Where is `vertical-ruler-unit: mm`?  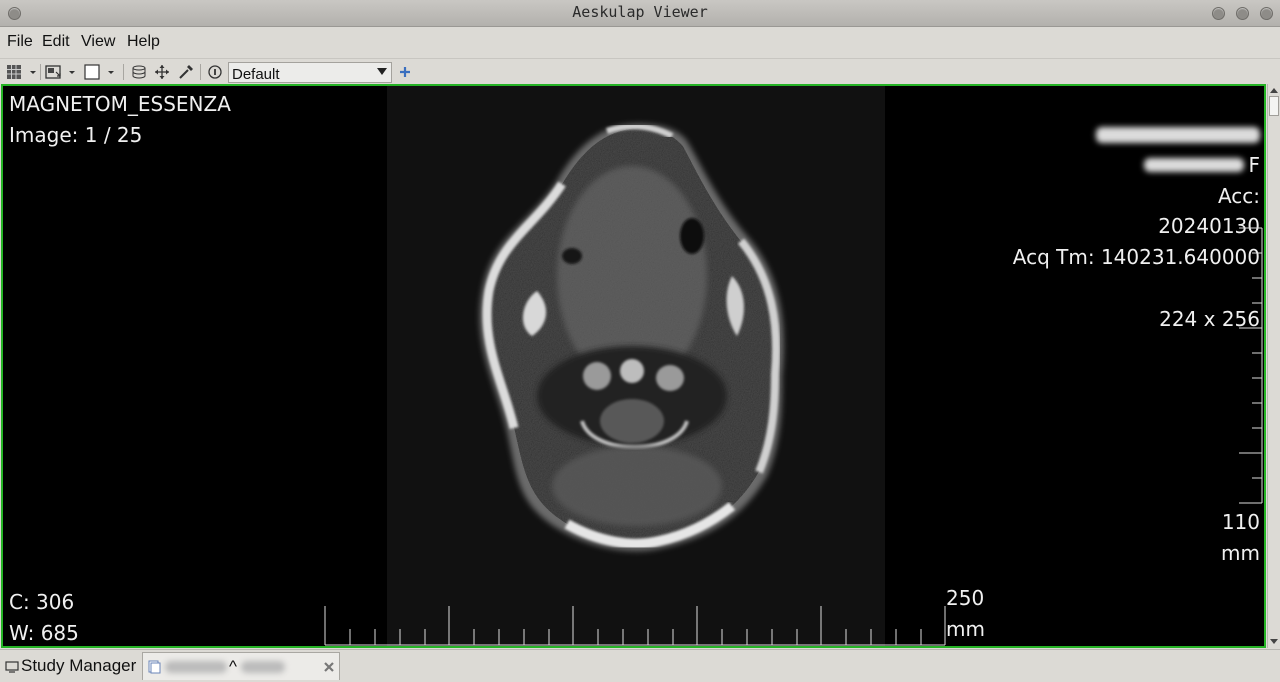 vertical-ruler-unit: mm is located at coordinates (1240, 553).